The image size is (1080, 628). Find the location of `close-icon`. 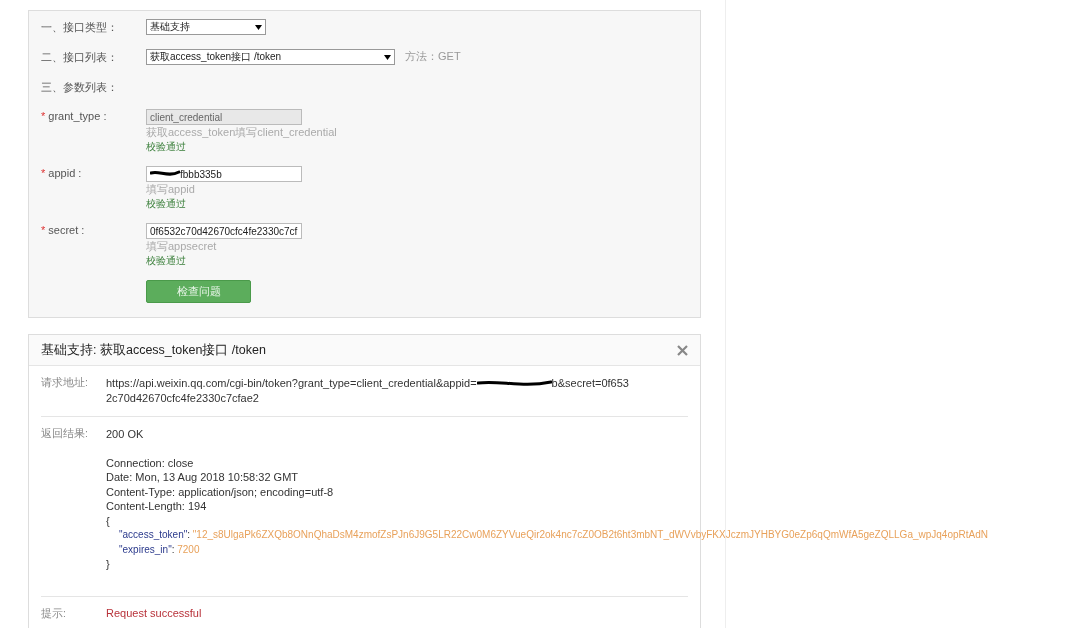

close-icon is located at coordinates (682, 350).